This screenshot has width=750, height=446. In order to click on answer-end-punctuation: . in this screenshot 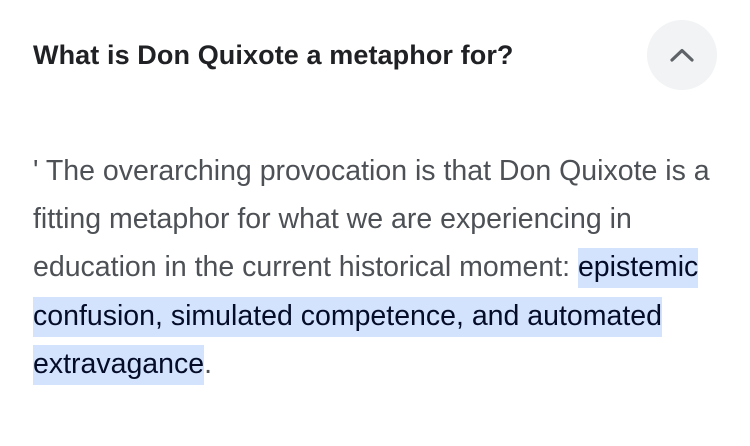, I will do `click(208, 363)`.